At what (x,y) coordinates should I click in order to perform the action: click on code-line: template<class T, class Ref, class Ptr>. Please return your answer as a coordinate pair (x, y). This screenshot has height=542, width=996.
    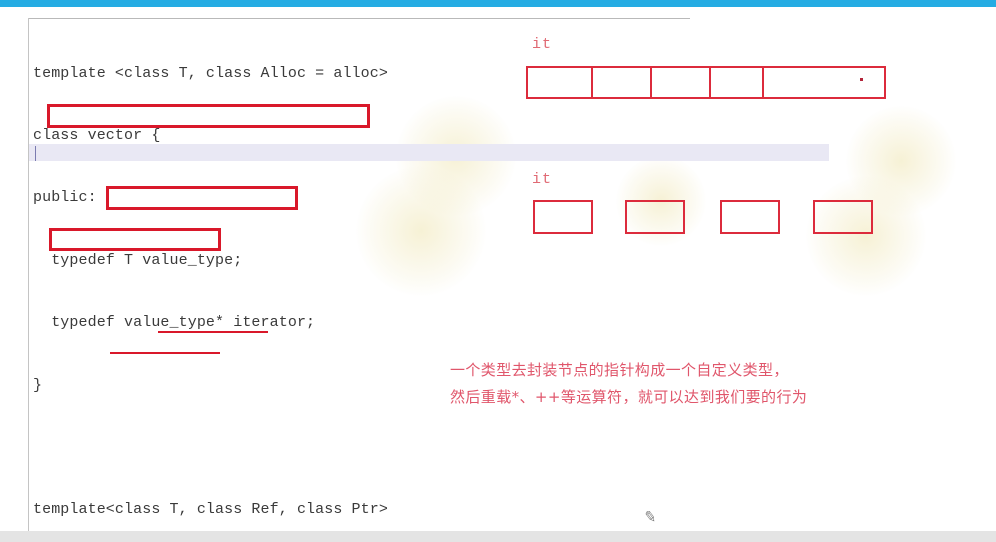
    Looking at the image, I should click on (210, 510).